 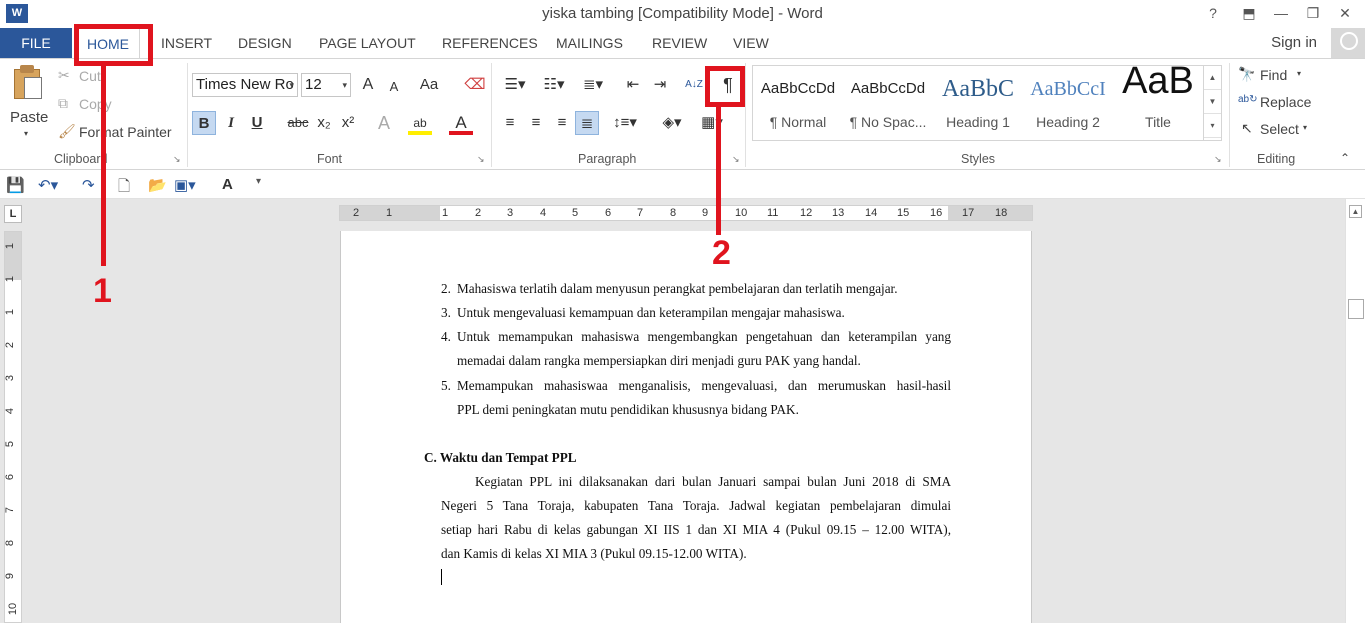 I want to click on undo-icon: ↶▾, so click(x=48, y=185).